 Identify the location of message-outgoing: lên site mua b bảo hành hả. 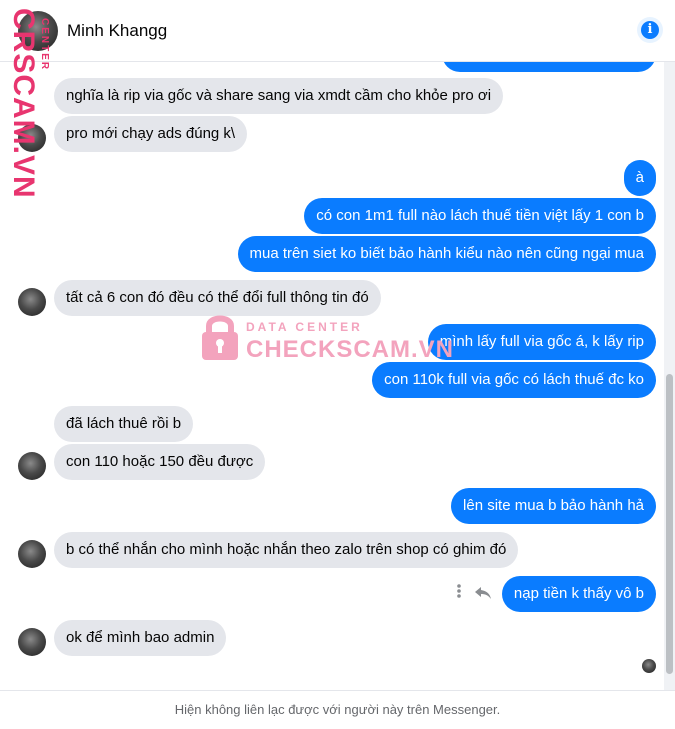
(553, 506).